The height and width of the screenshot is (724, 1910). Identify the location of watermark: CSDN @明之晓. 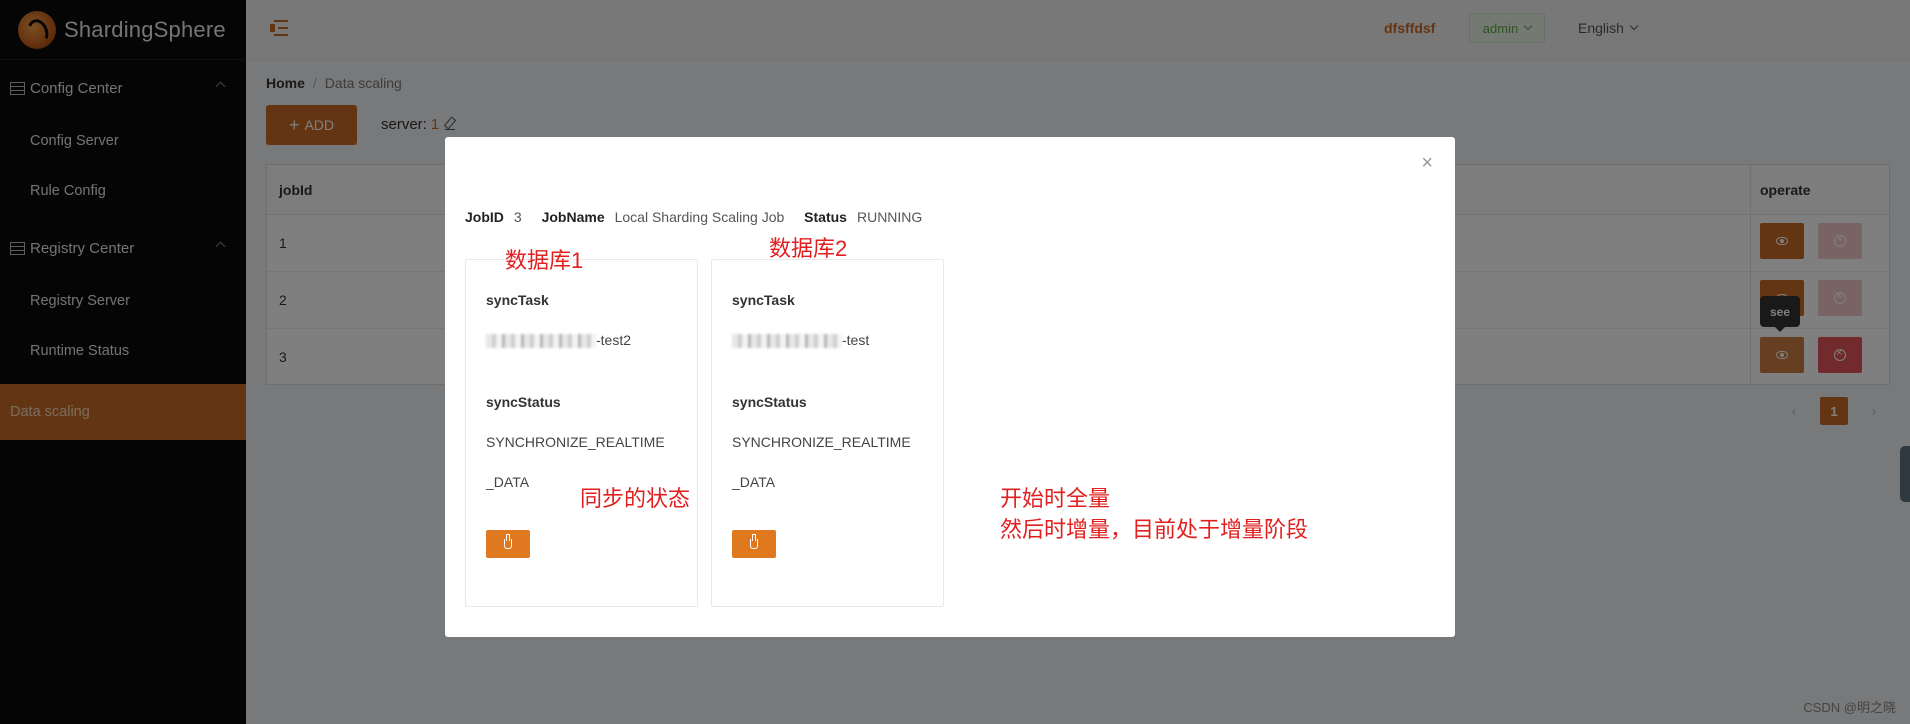
(1849, 707).